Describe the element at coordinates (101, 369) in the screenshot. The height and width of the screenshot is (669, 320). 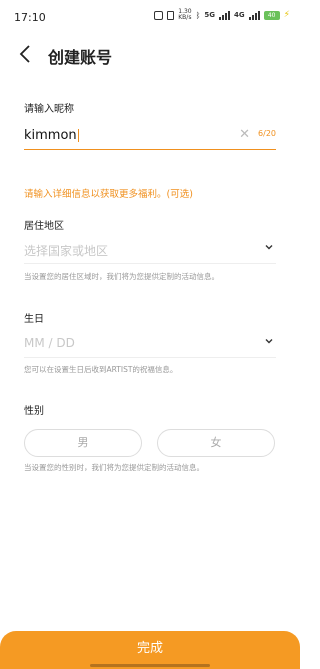
I see `birthday-hint: 您可以在设置生日后收到ARTIST的祝福信息。` at that location.